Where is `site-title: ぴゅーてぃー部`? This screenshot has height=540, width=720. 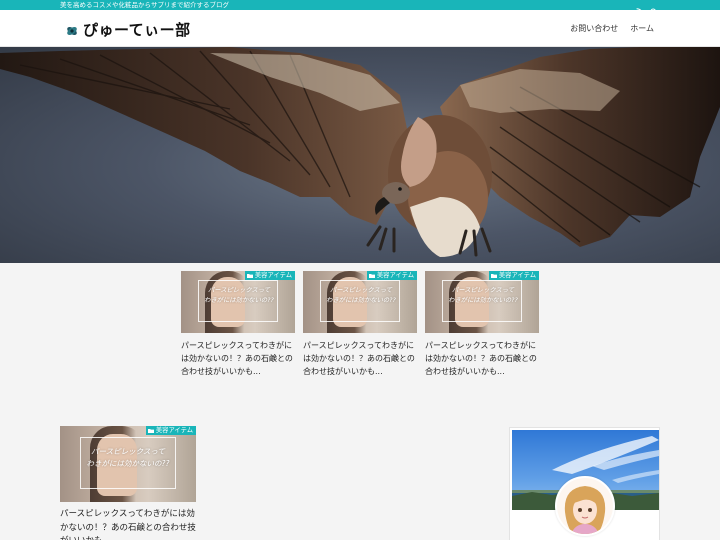
site-title: ぴゅーてぃー部 is located at coordinates (137, 30).